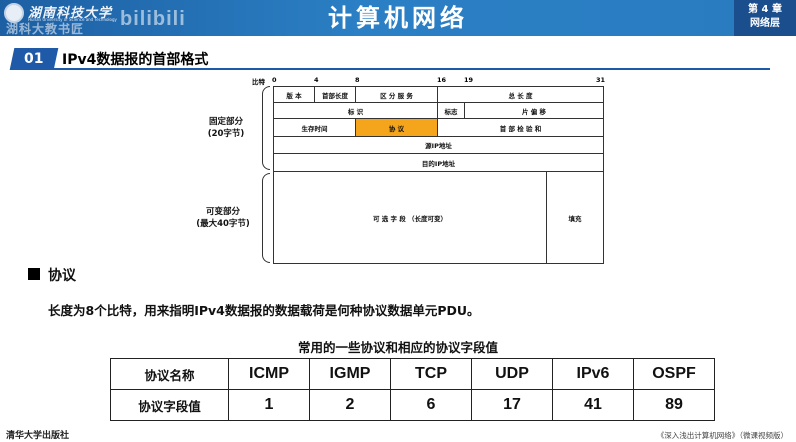  What do you see at coordinates (431, 374) in the screenshot?
I see `protocol-name-cell: TCP` at bounding box center [431, 374].